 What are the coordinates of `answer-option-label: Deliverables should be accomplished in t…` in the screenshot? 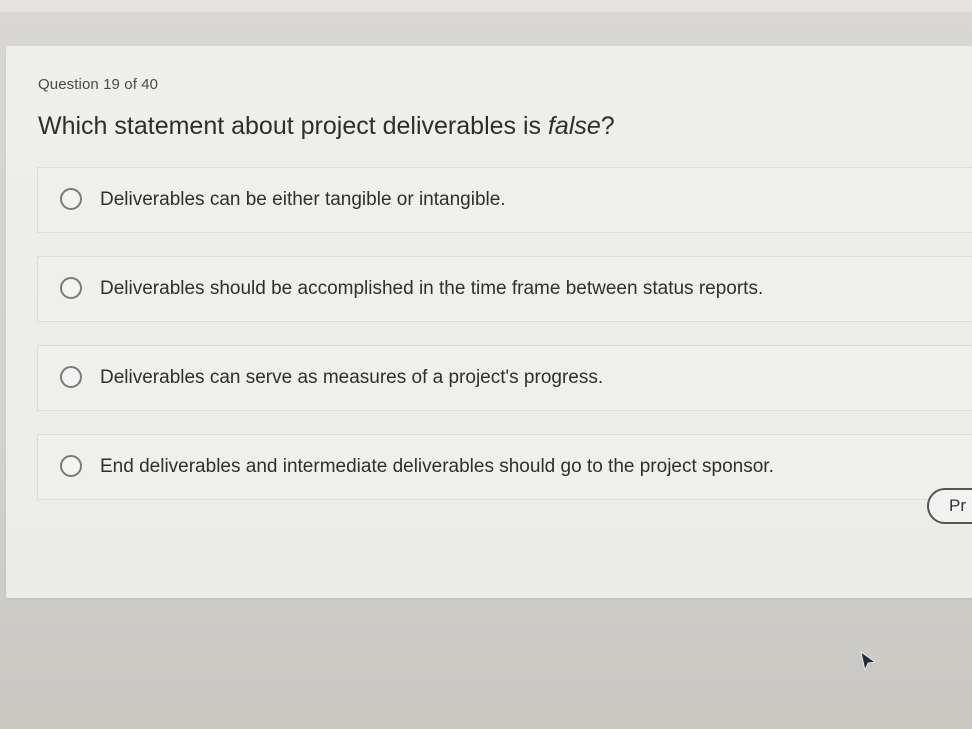 It's located at (432, 288).